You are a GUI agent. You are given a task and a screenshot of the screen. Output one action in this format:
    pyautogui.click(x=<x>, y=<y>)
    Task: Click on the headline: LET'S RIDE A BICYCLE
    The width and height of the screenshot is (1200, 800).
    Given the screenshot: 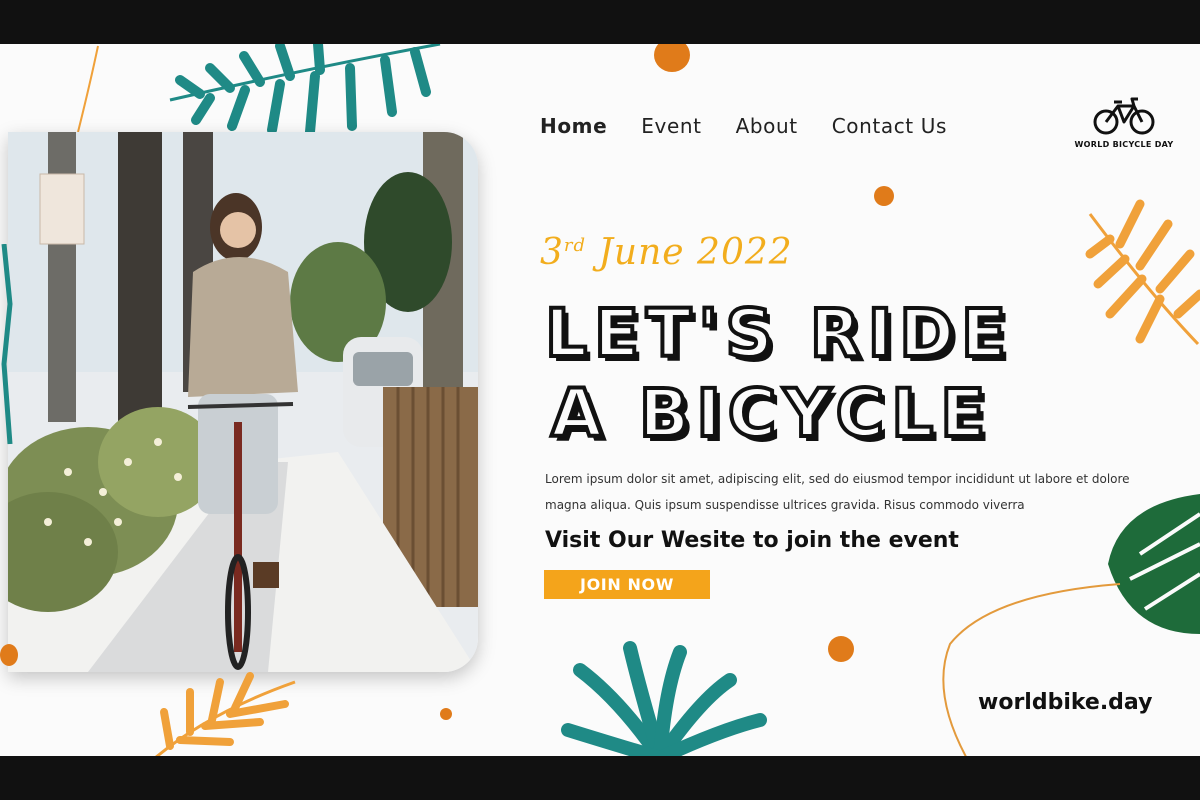 What is the action you would take?
    pyautogui.click(x=844, y=373)
    